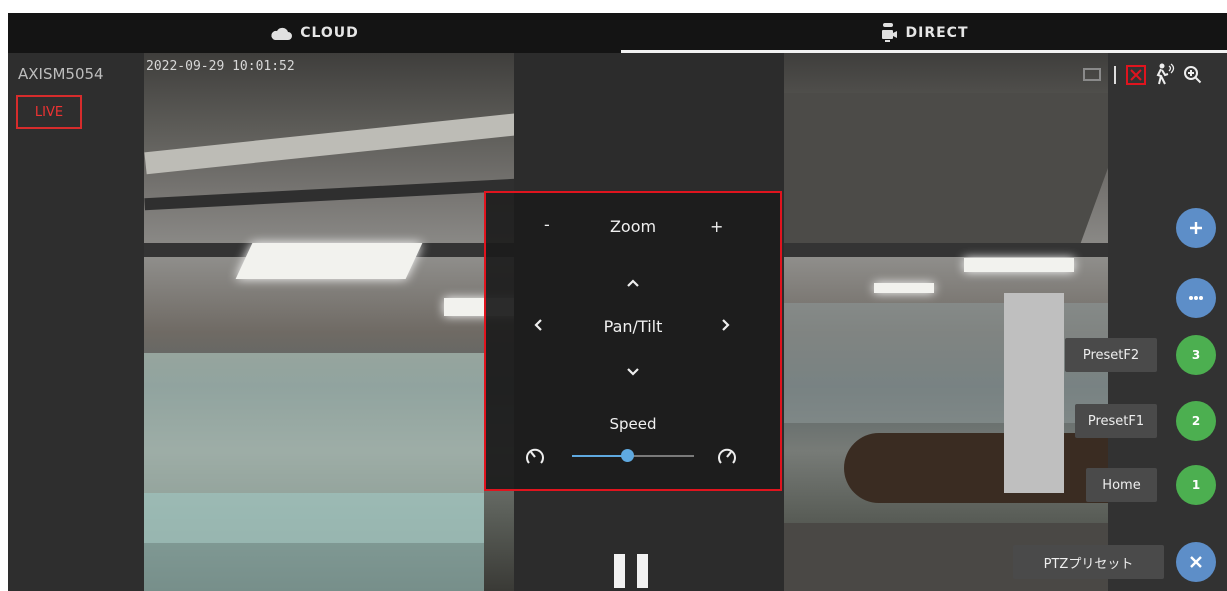 Image resolution: width=1227 pixels, height=591 pixels. I want to click on motion-detect-icon, so click(1164, 74).